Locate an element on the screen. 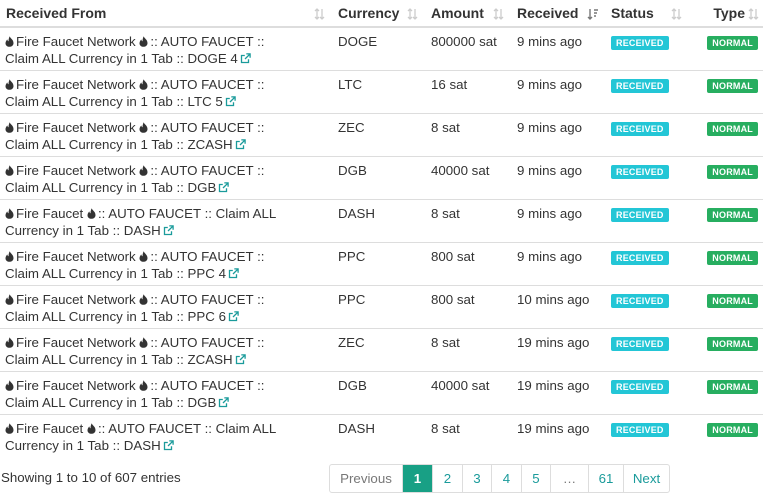  column-header-received: Received is located at coordinates (558, 14).